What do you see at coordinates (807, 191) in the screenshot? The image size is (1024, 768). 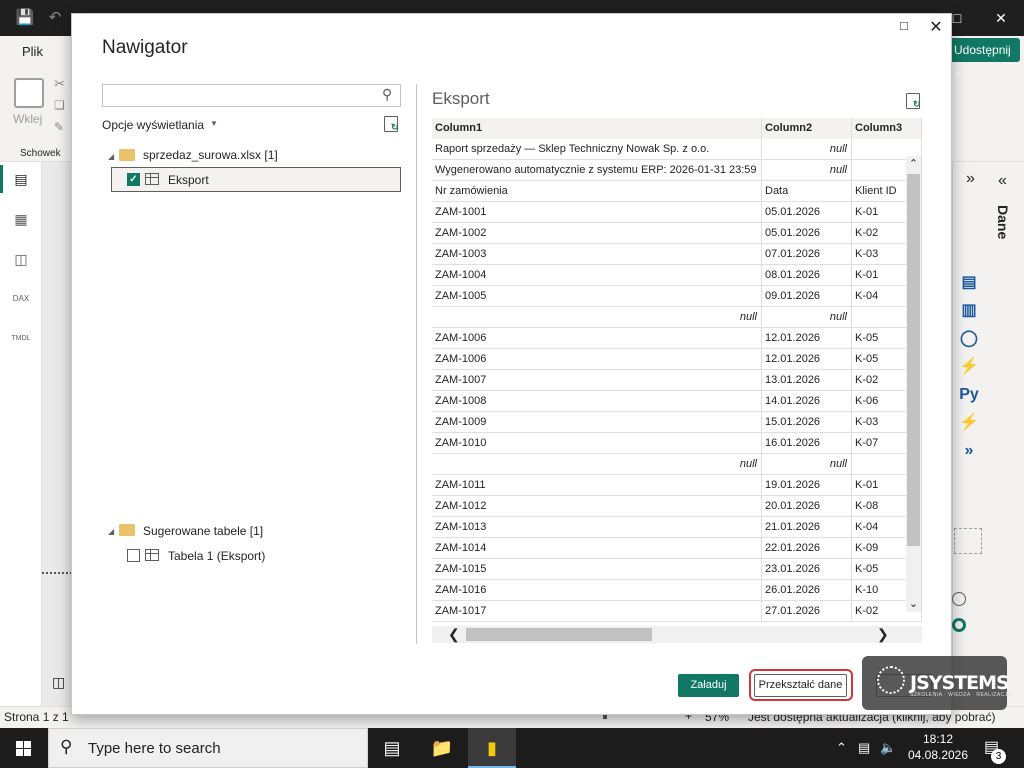 I see `table-cell: Data` at bounding box center [807, 191].